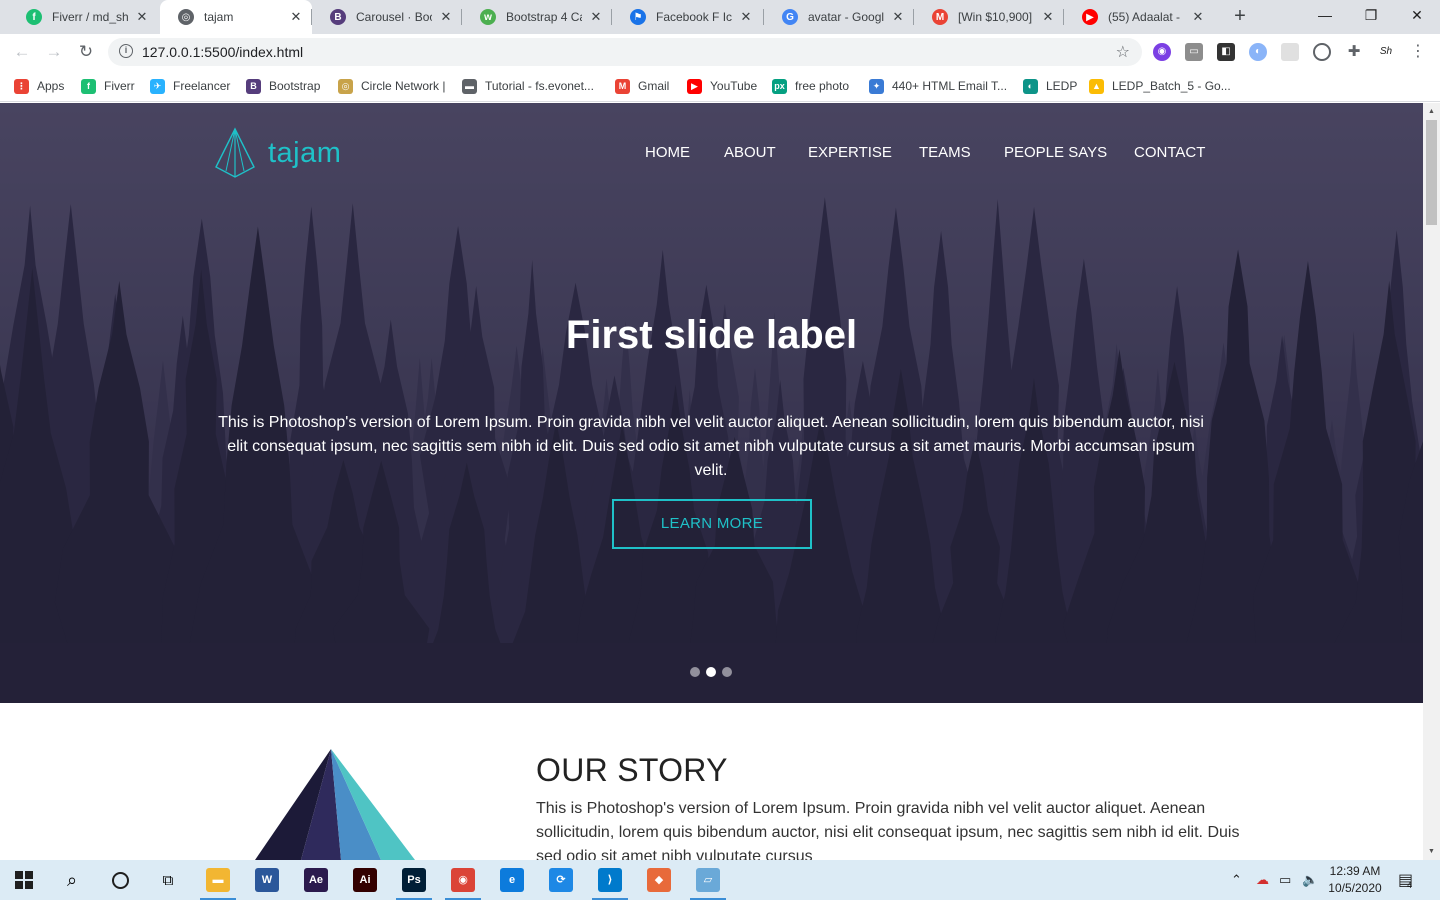 Image resolution: width=1440 pixels, height=900 pixels. Describe the element at coordinates (1162, 52) in the screenshot. I see `extension-purple-icon: ◉` at that location.